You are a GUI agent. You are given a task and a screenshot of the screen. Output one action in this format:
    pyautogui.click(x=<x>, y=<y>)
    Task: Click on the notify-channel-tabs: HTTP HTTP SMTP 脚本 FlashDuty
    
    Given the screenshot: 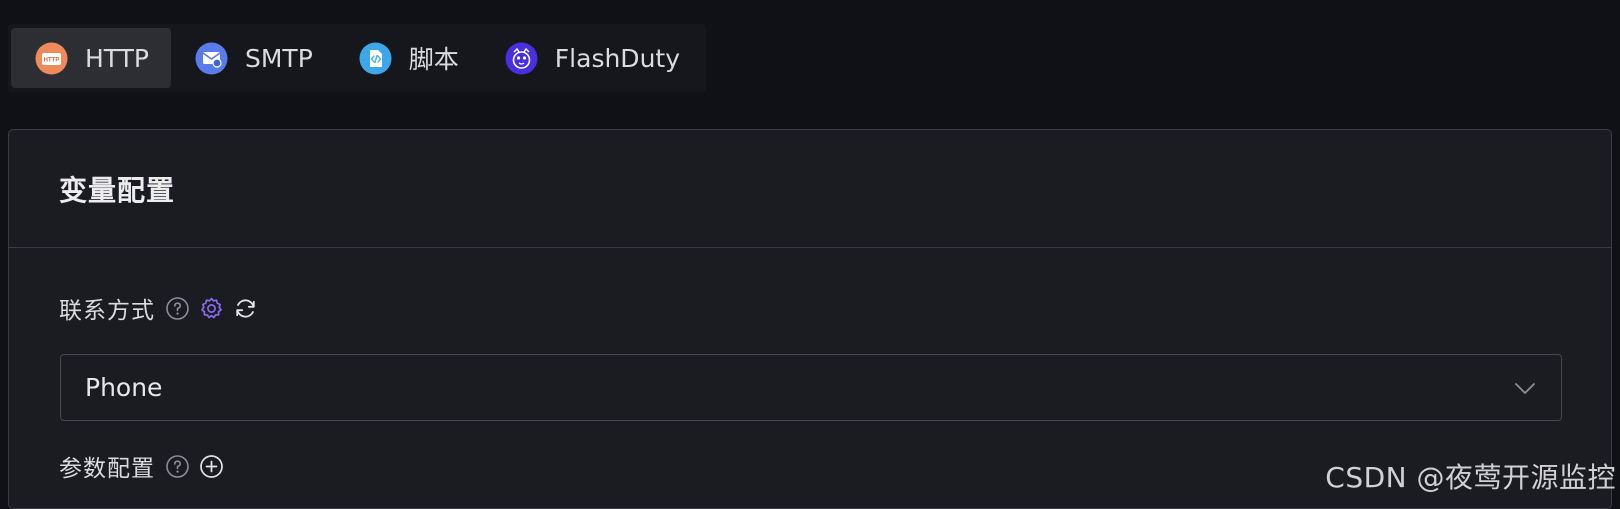 What is the action you would take?
    pyautogui.click(x=357, y=58)
    